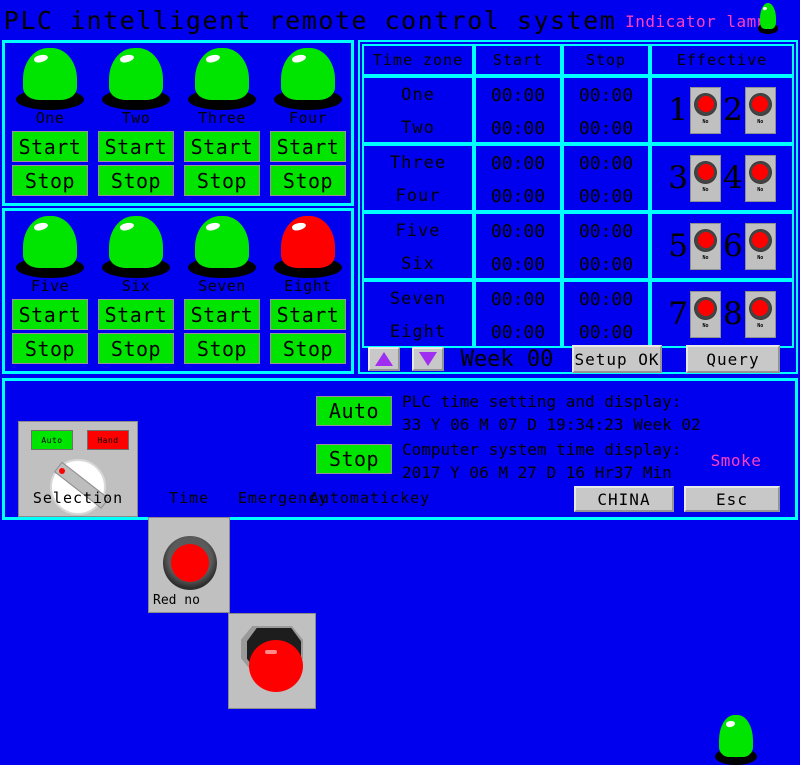 This screenshot has width=800, height=765. Describe the element at coordinates (354, 459) in the screenshot. I see `auto-stop-button: Stop` at that location.